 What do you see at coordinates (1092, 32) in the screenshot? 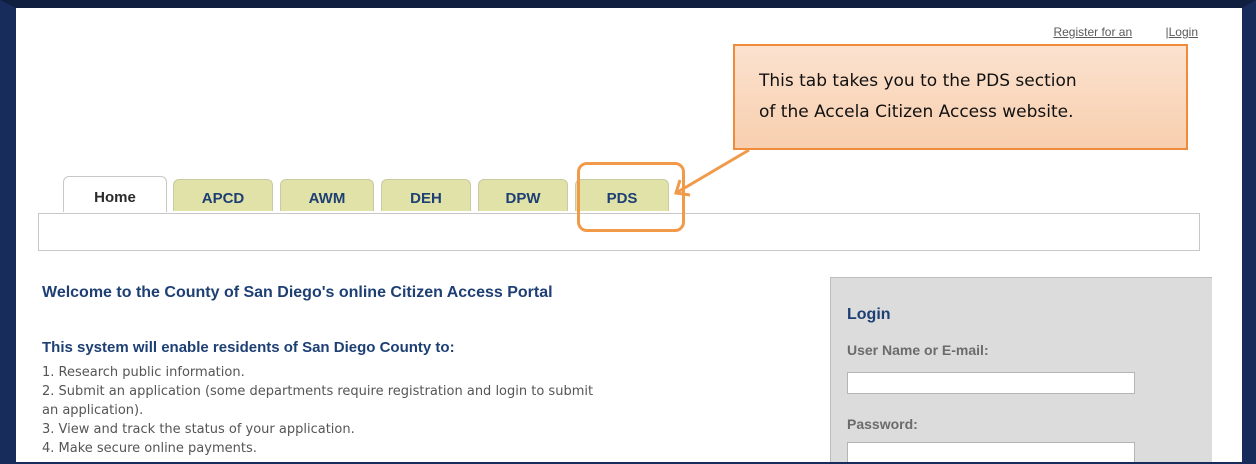
I see `register-link: Register for an` at bounding box center [1092, 32].